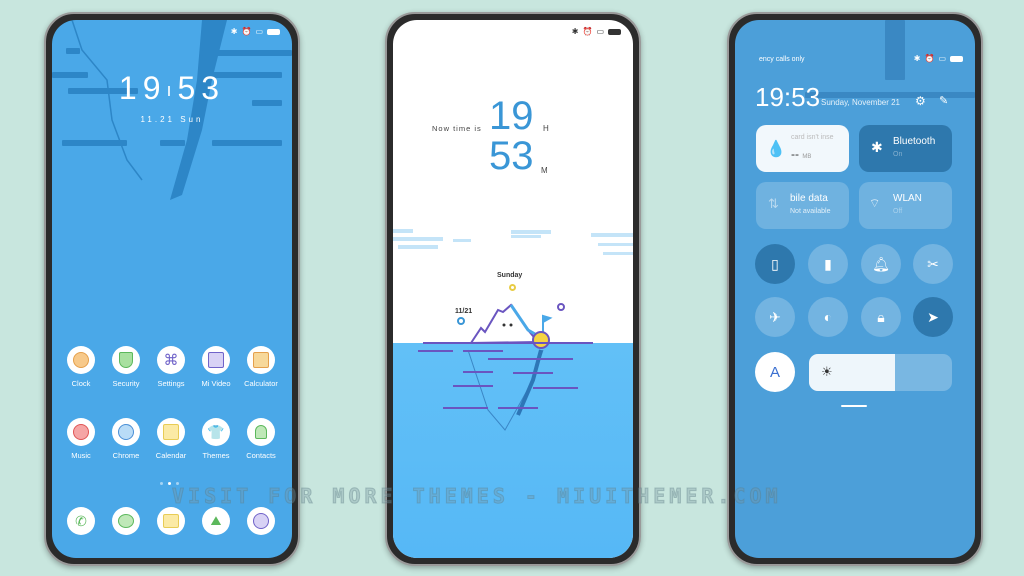 This screenshot has width=1024, height=576. I want to click on toggle-flashlight: ▮, so click(828, 264).